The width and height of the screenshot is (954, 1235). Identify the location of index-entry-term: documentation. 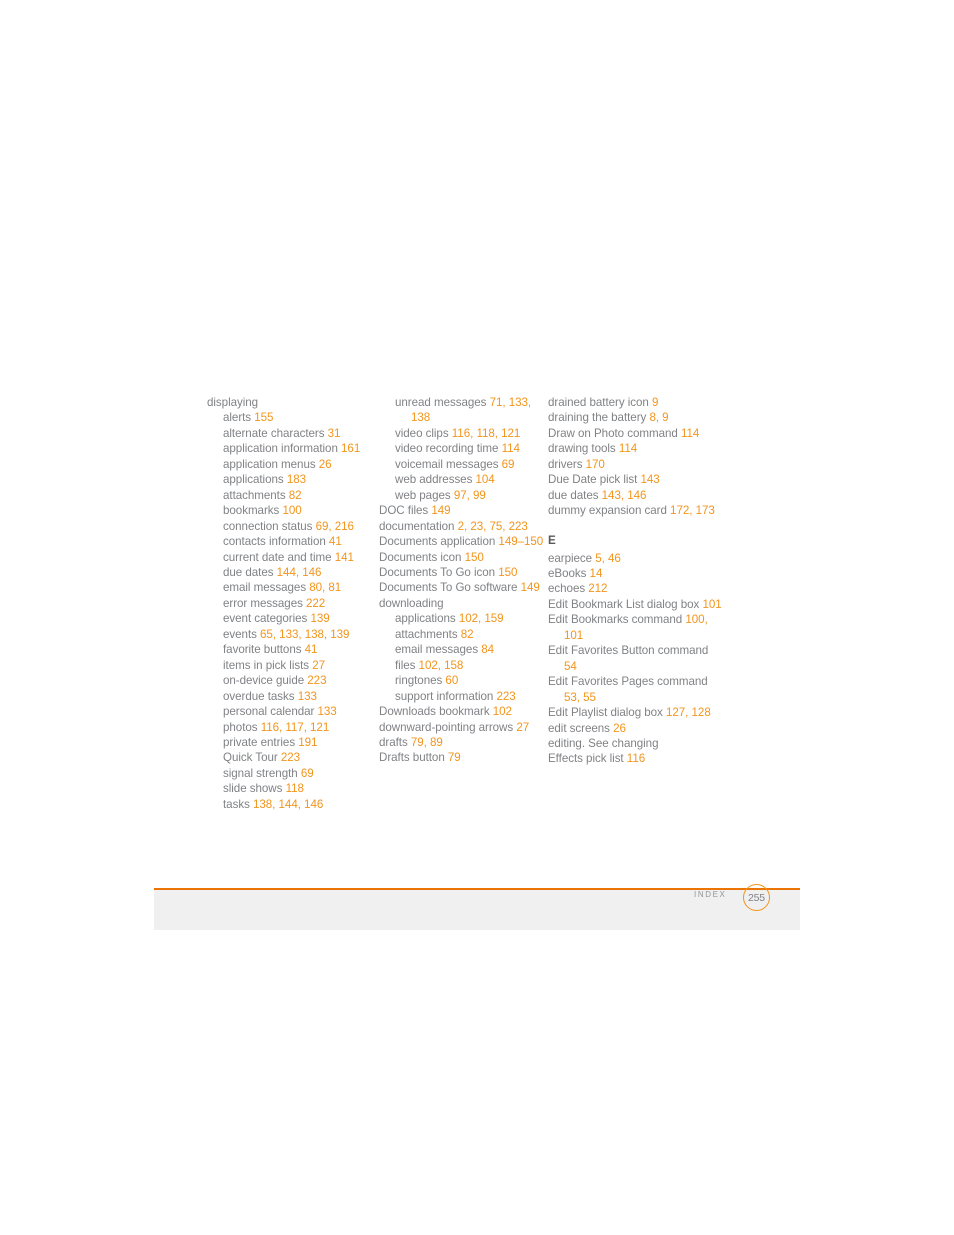
(417, 526).